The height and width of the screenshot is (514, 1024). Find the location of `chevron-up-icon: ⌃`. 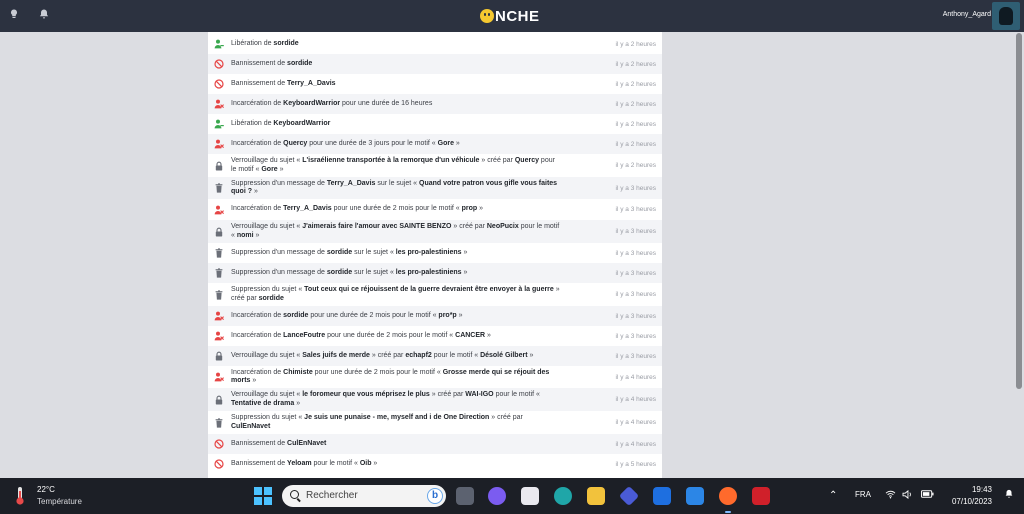

chevron-up-icon: ⌃ is located at coordinates (833, 495).